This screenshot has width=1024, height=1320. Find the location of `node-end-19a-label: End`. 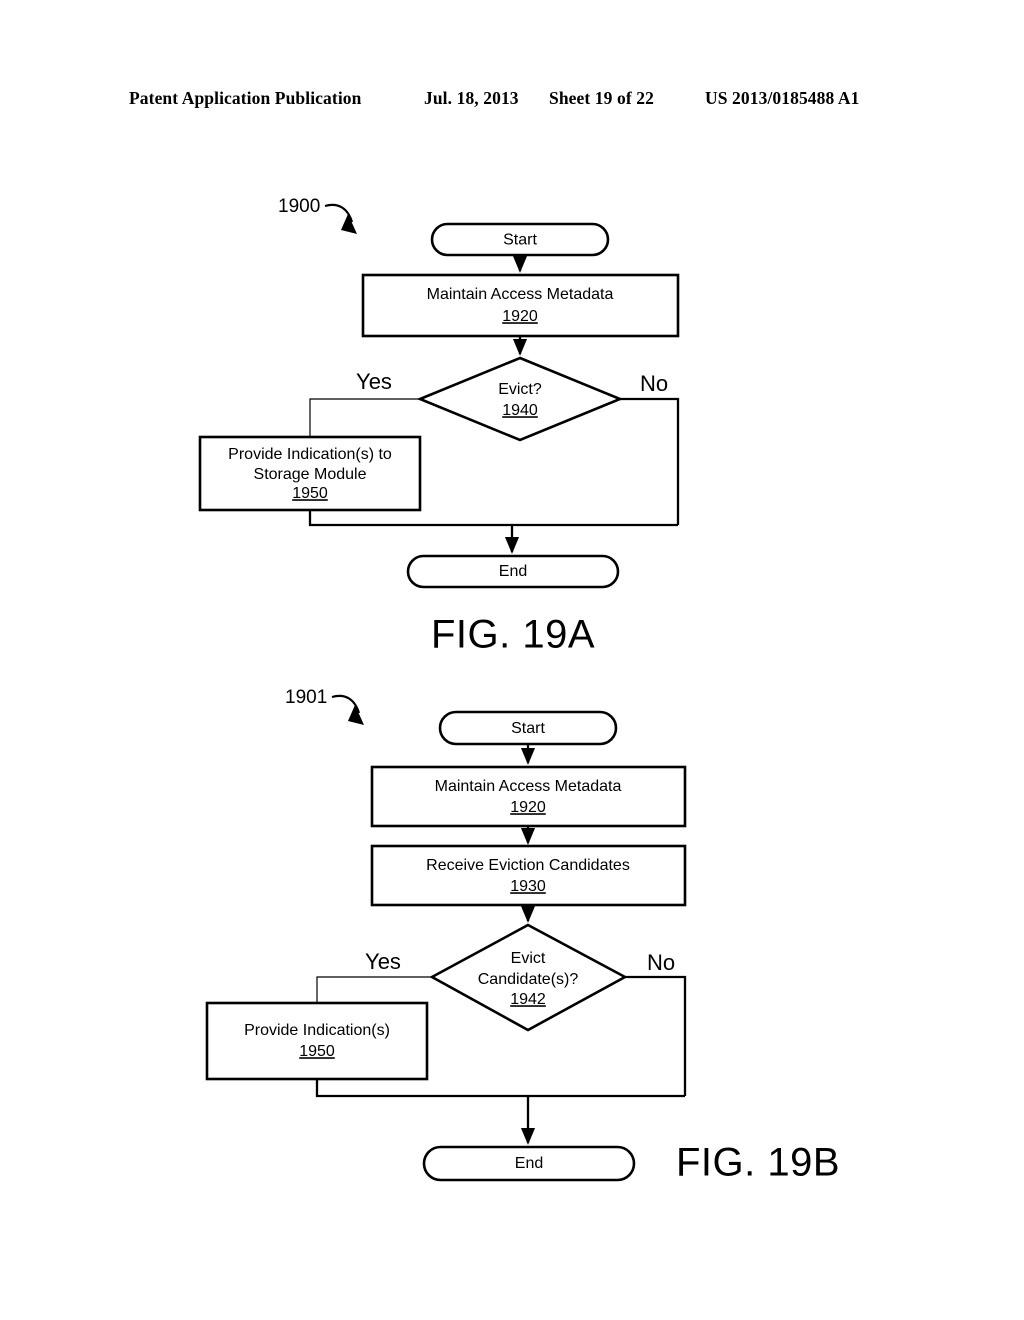

node-end-19a-label: End is located at coordinates (513, 571).